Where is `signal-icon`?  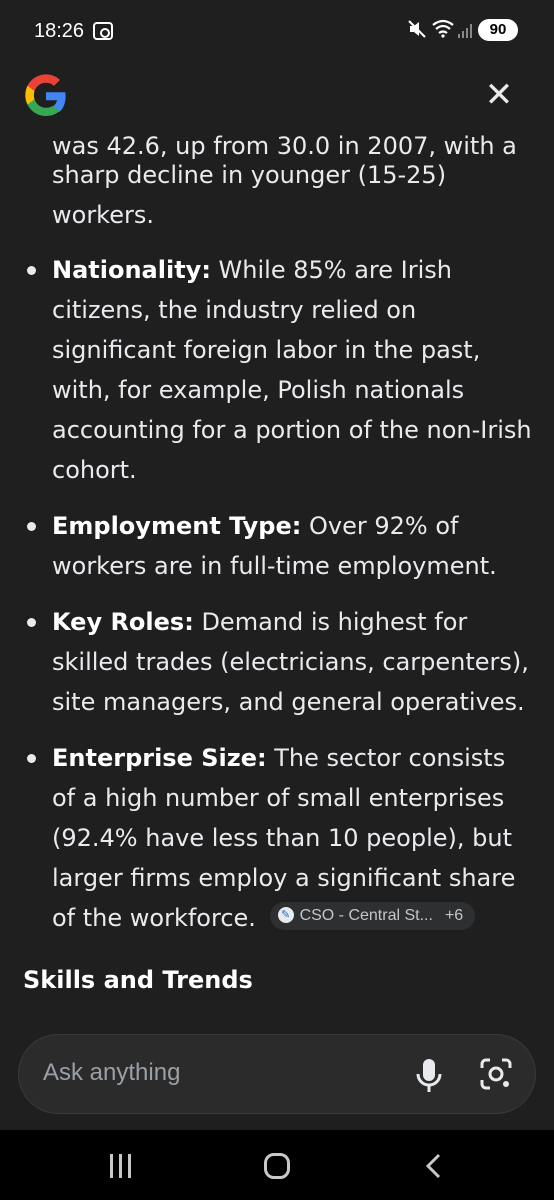
signal-icon is located at coordinates (465, 31).